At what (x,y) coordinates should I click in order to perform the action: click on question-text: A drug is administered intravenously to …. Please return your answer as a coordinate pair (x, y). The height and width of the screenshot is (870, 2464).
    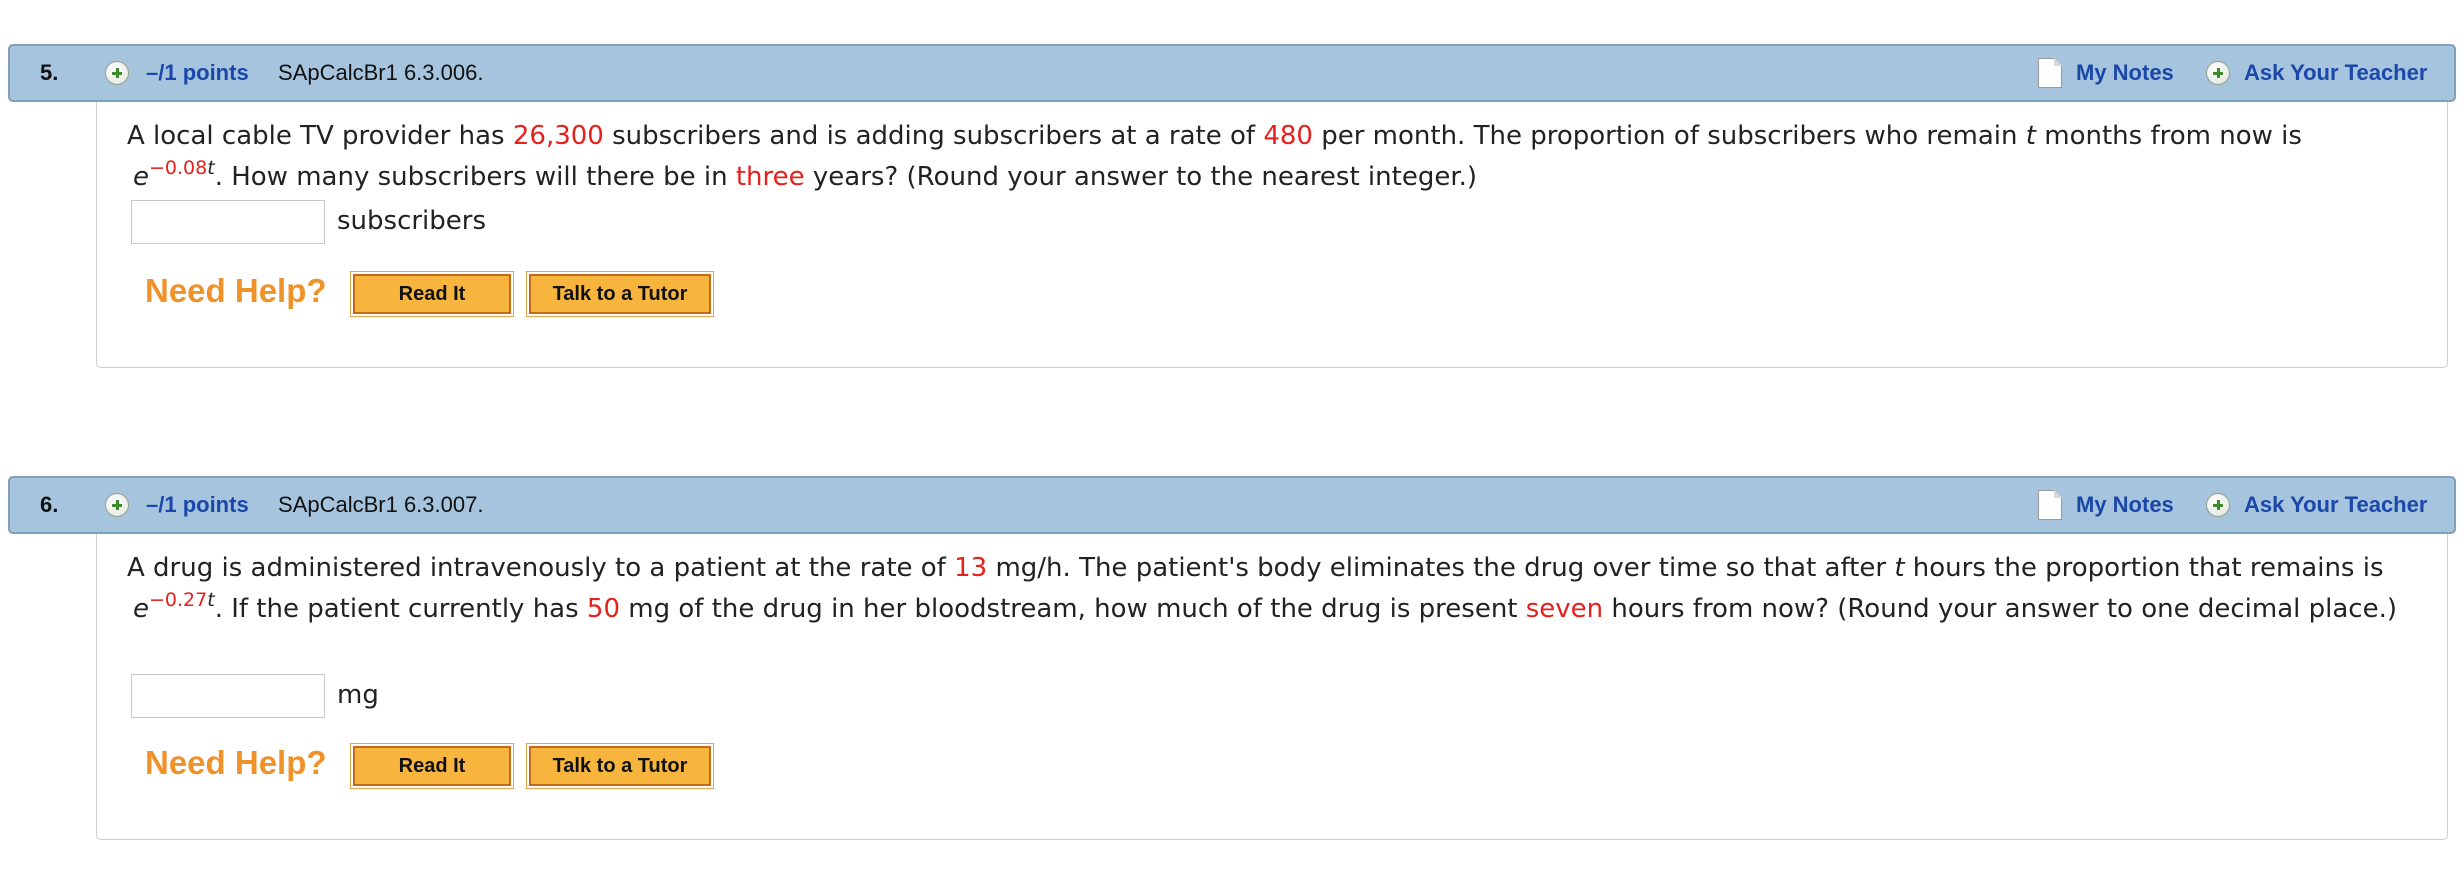
    Looking at the image, I should click on (1262, 588).